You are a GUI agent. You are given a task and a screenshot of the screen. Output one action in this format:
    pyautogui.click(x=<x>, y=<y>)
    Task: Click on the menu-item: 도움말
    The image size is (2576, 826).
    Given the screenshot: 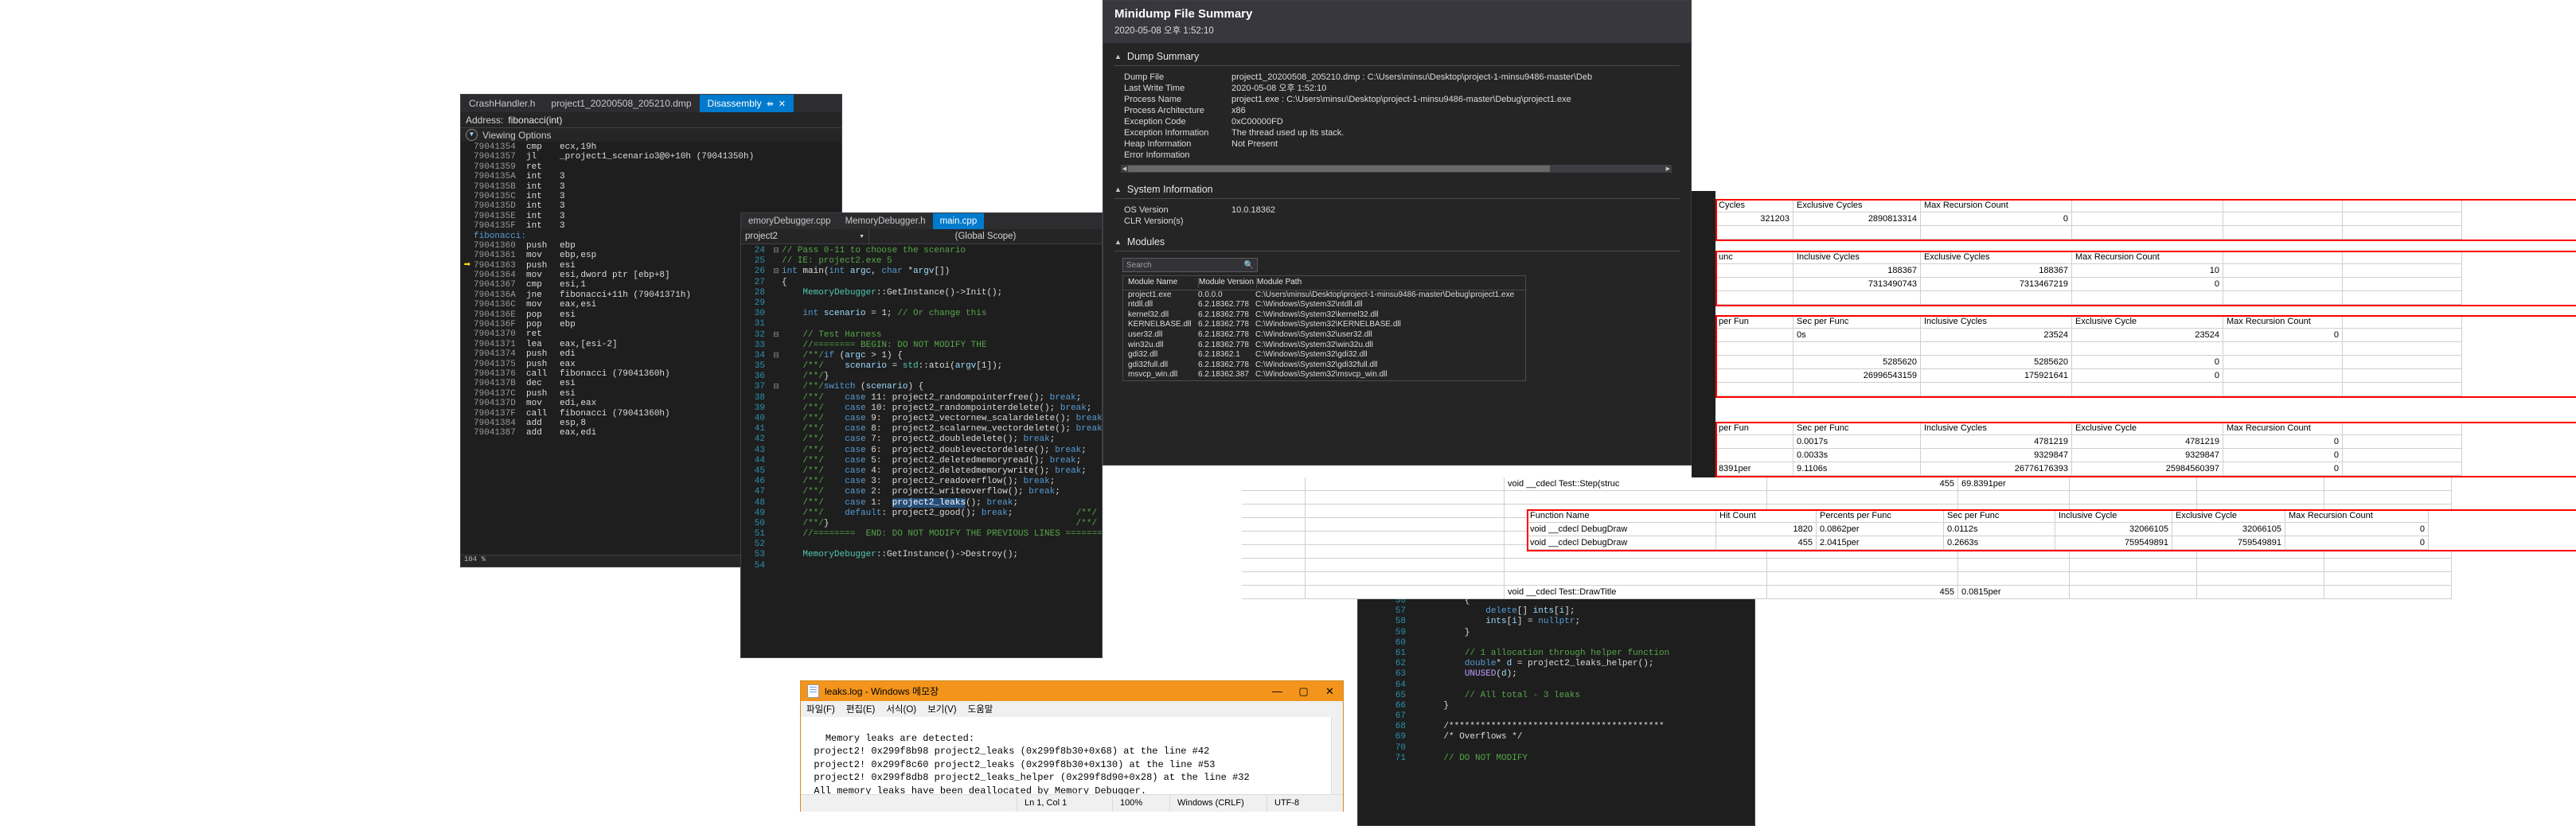 What is the action you would take?
    pyautogui.click(x=980, y=709)
    